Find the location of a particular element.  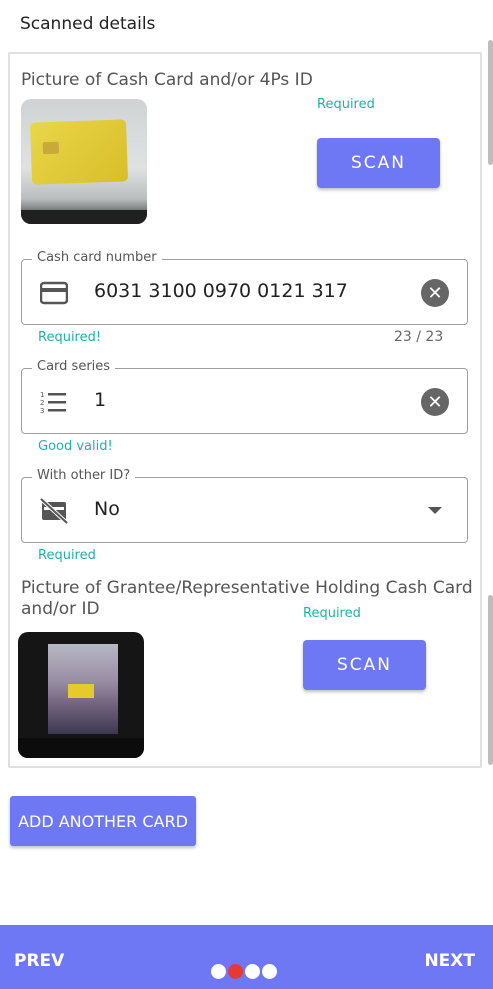

clear-cash-card-icon: ✕ is located at coordinates (435, 293).